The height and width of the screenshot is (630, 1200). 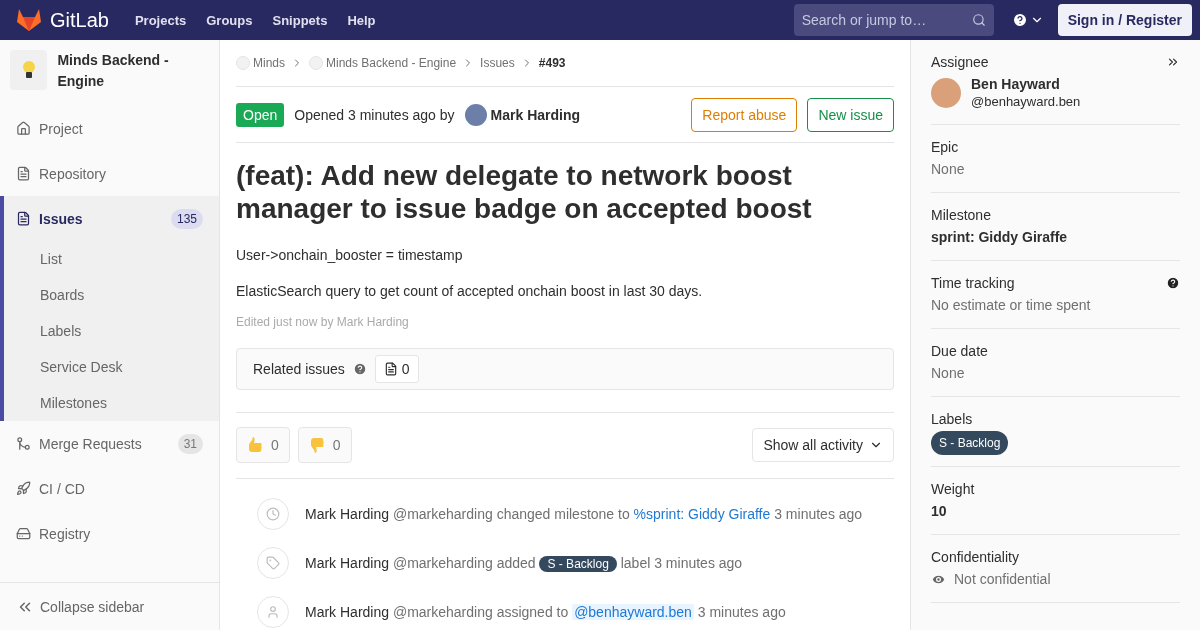 I want to click on fox-logo-icon, so click(x=29, y=20).